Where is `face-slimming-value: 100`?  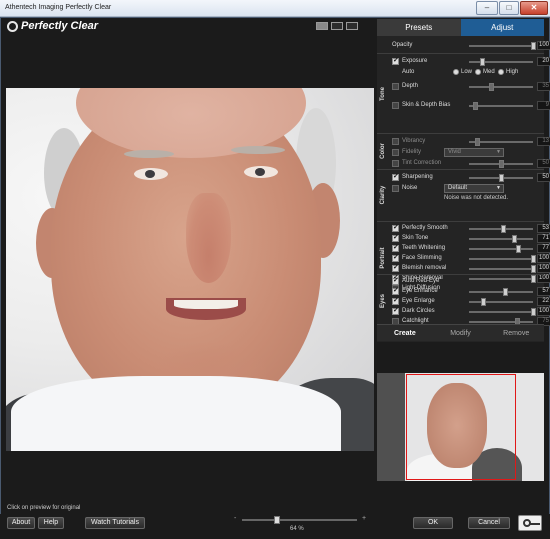
face-slimming-value: 100 is located at coordinates (543, 258).